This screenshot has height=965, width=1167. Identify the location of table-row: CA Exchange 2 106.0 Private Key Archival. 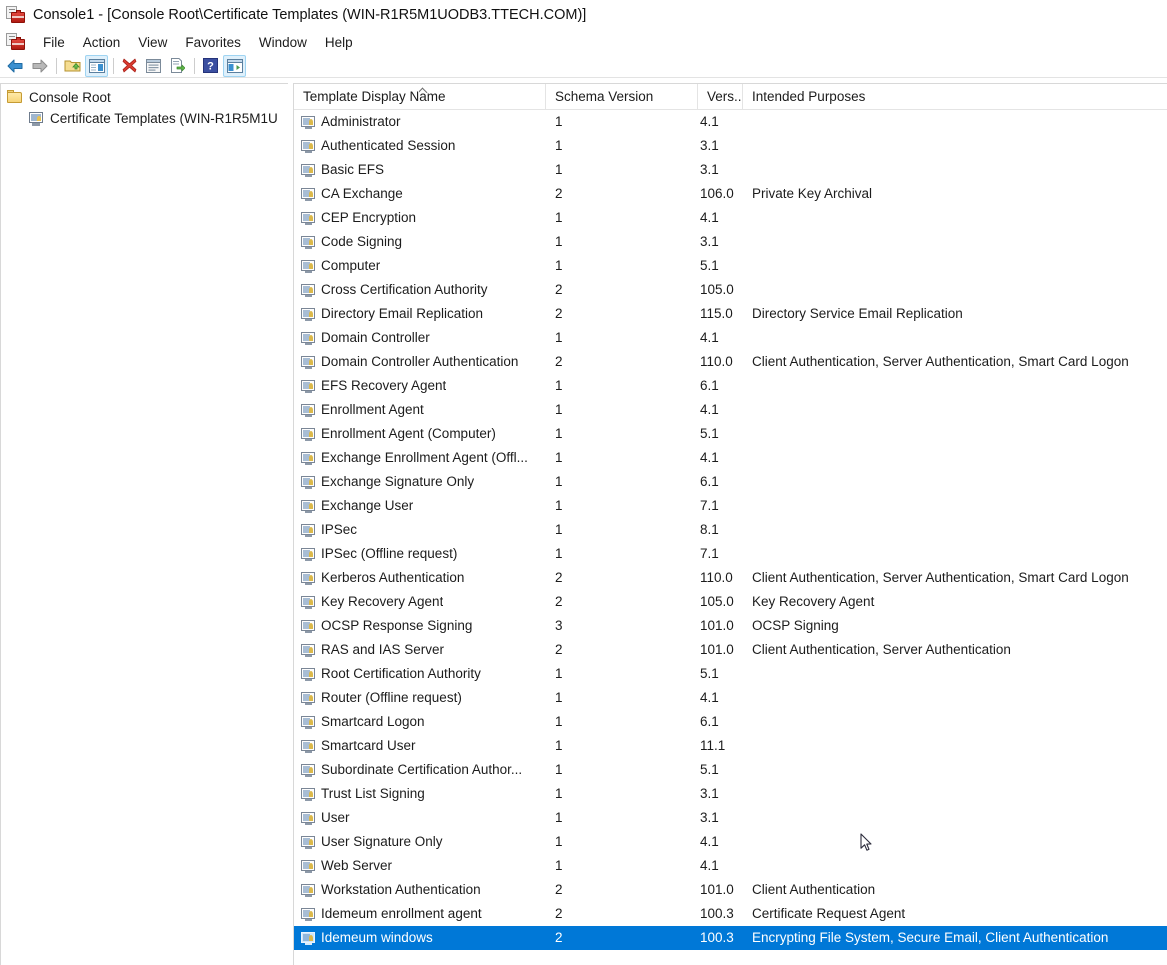
(730, 194).